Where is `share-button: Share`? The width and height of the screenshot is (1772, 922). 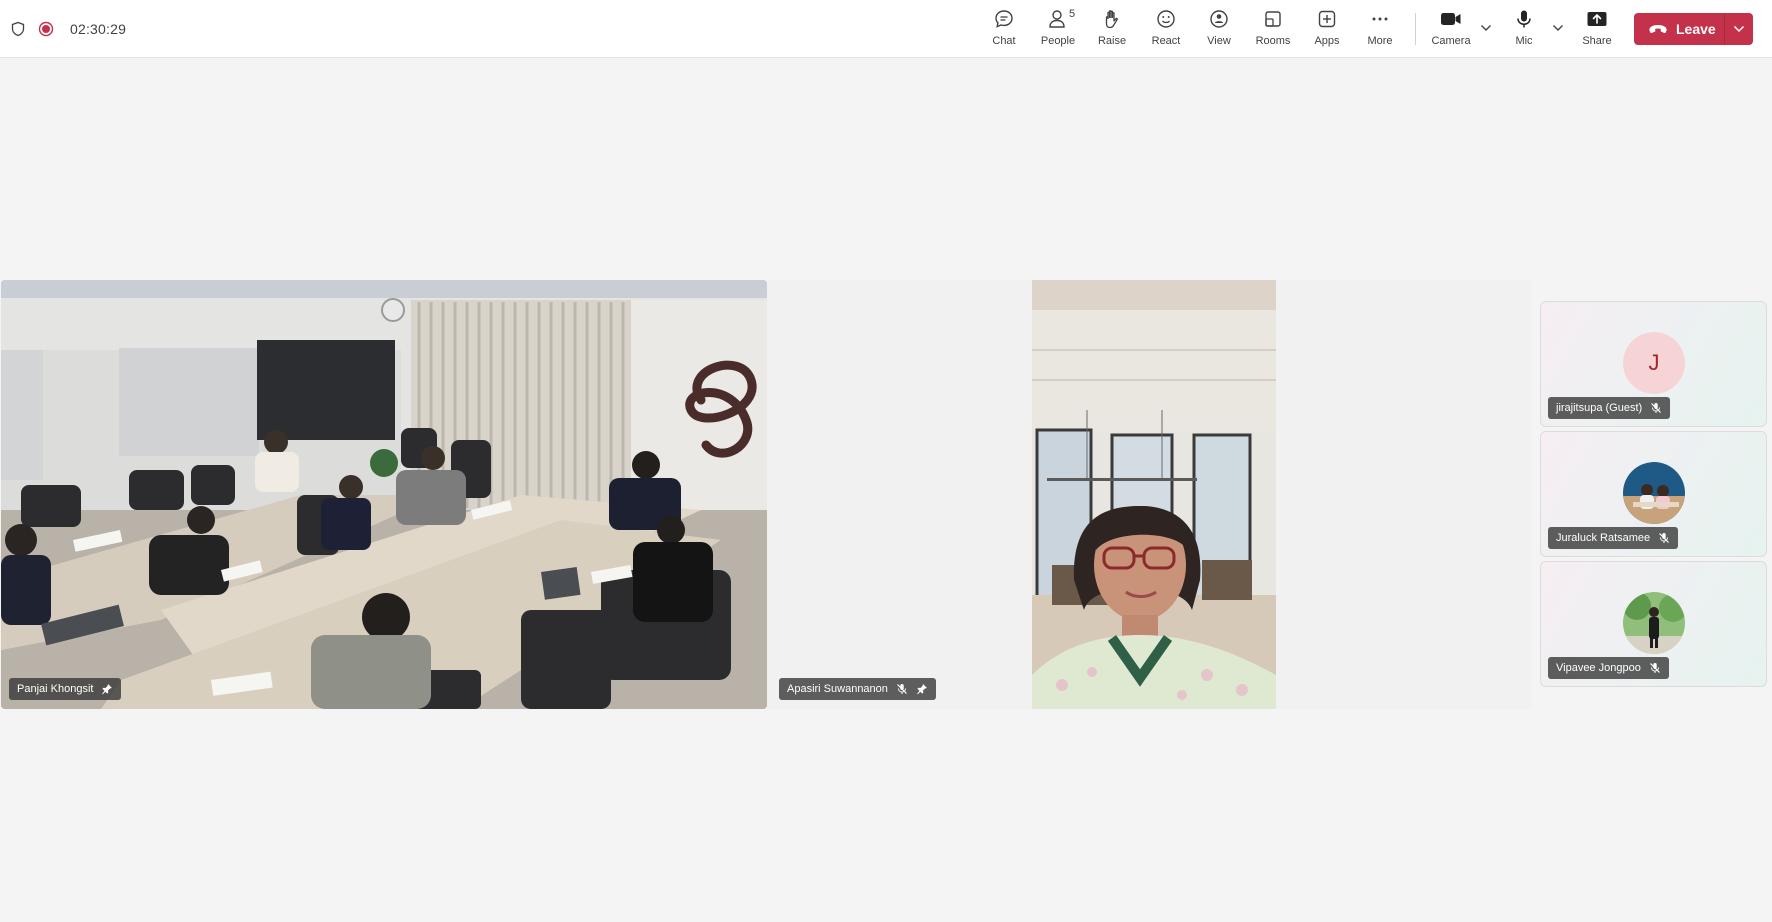 share-button: Share is located at coordinates (1597, 29).